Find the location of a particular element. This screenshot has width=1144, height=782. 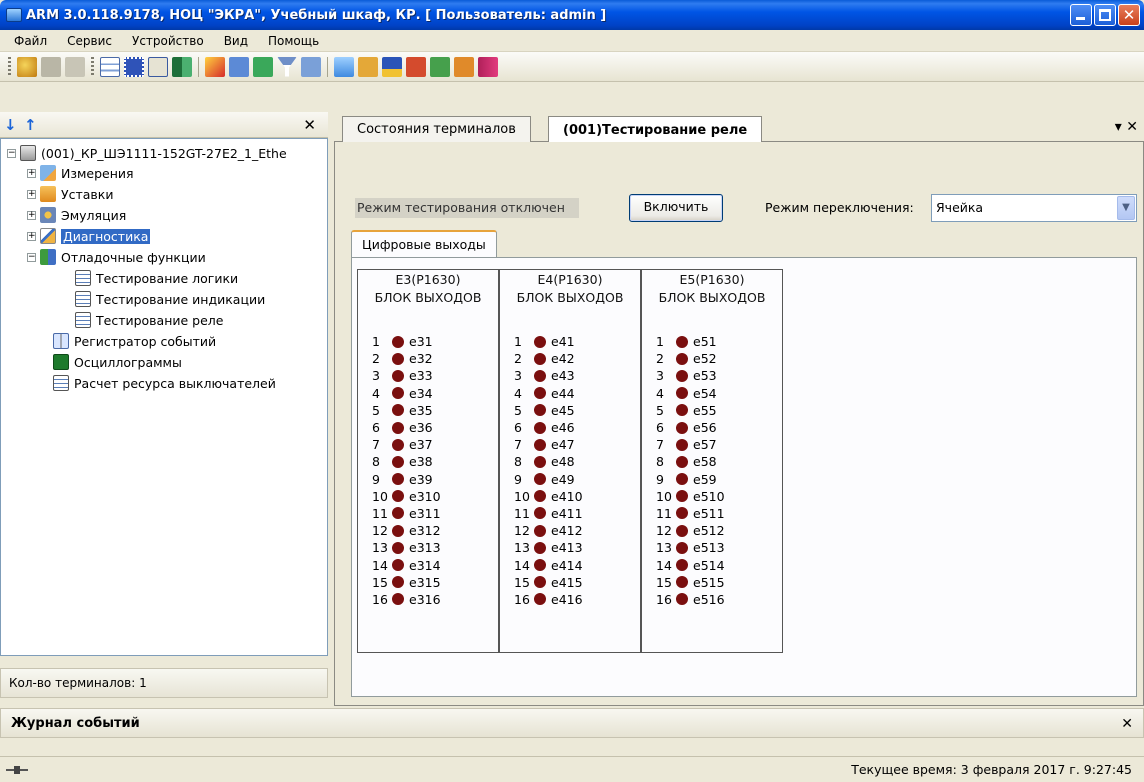

output-row: 7 e37 is located at coordinates (406, 444).